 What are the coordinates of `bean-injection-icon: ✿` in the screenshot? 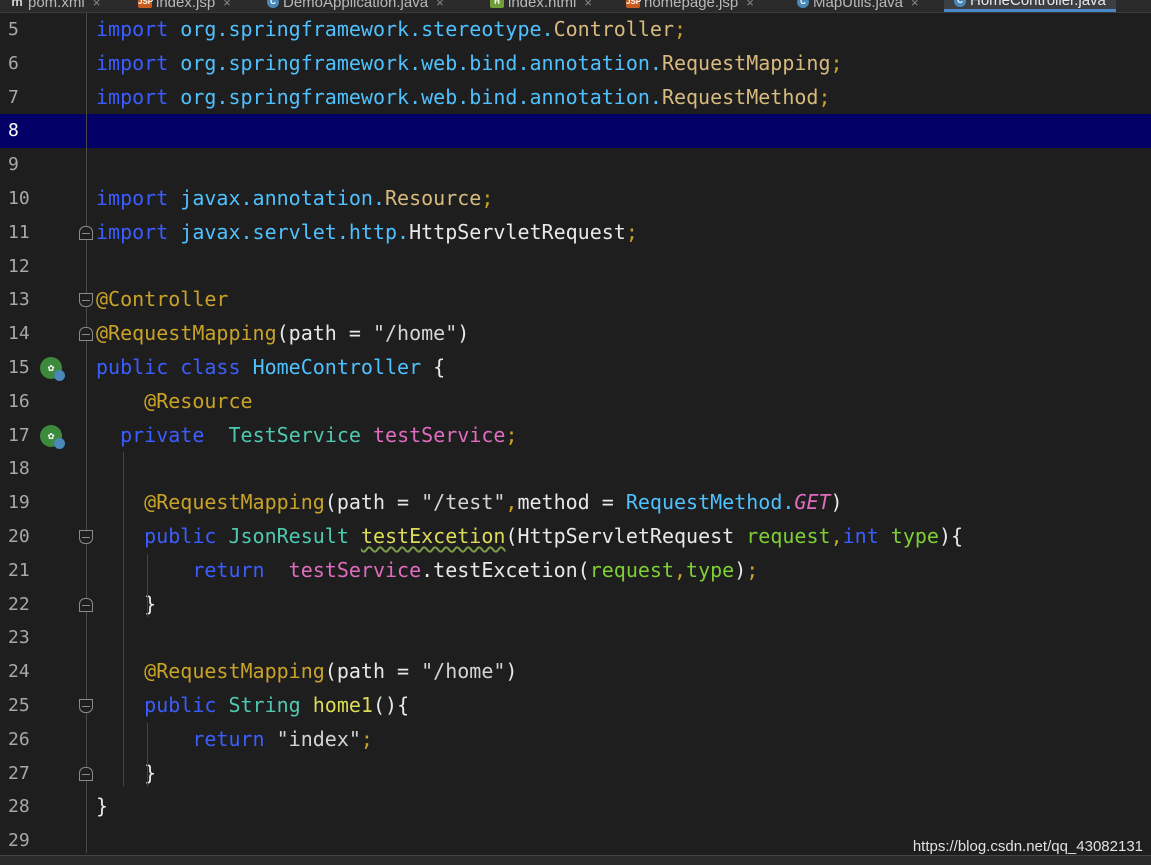 It's located at (52, 436).